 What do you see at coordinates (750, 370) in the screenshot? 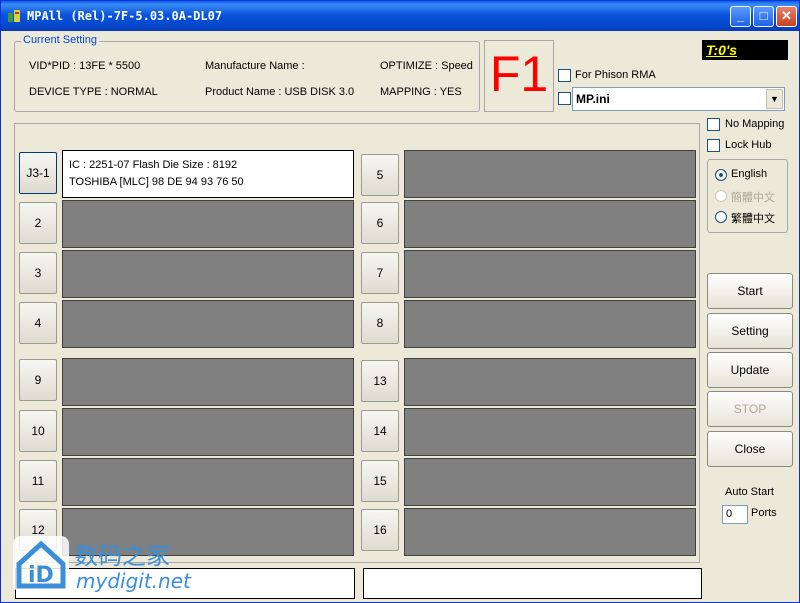
I see `update-button: Update` at bounding box center [750, 370].